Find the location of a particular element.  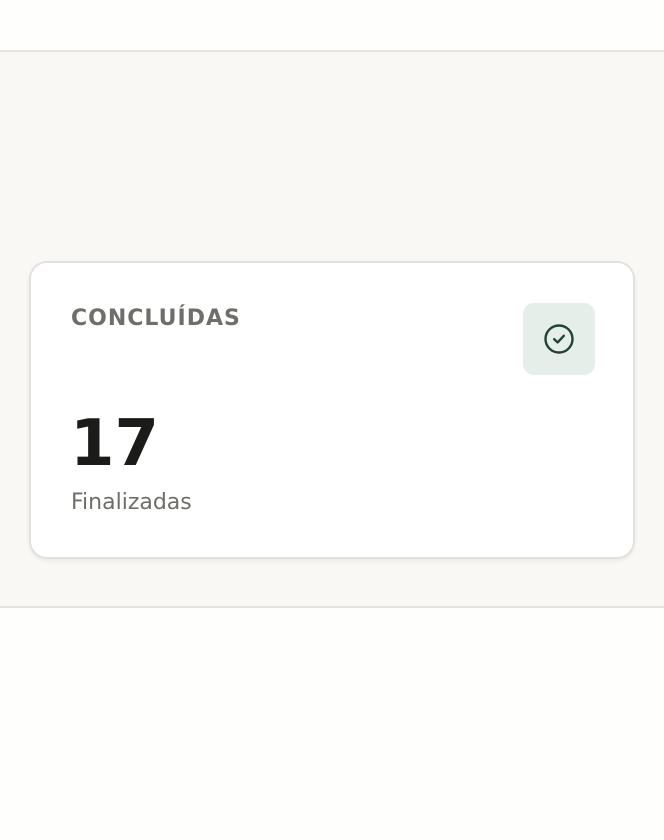

check-circle-icon is located at coordinates (559, 339).